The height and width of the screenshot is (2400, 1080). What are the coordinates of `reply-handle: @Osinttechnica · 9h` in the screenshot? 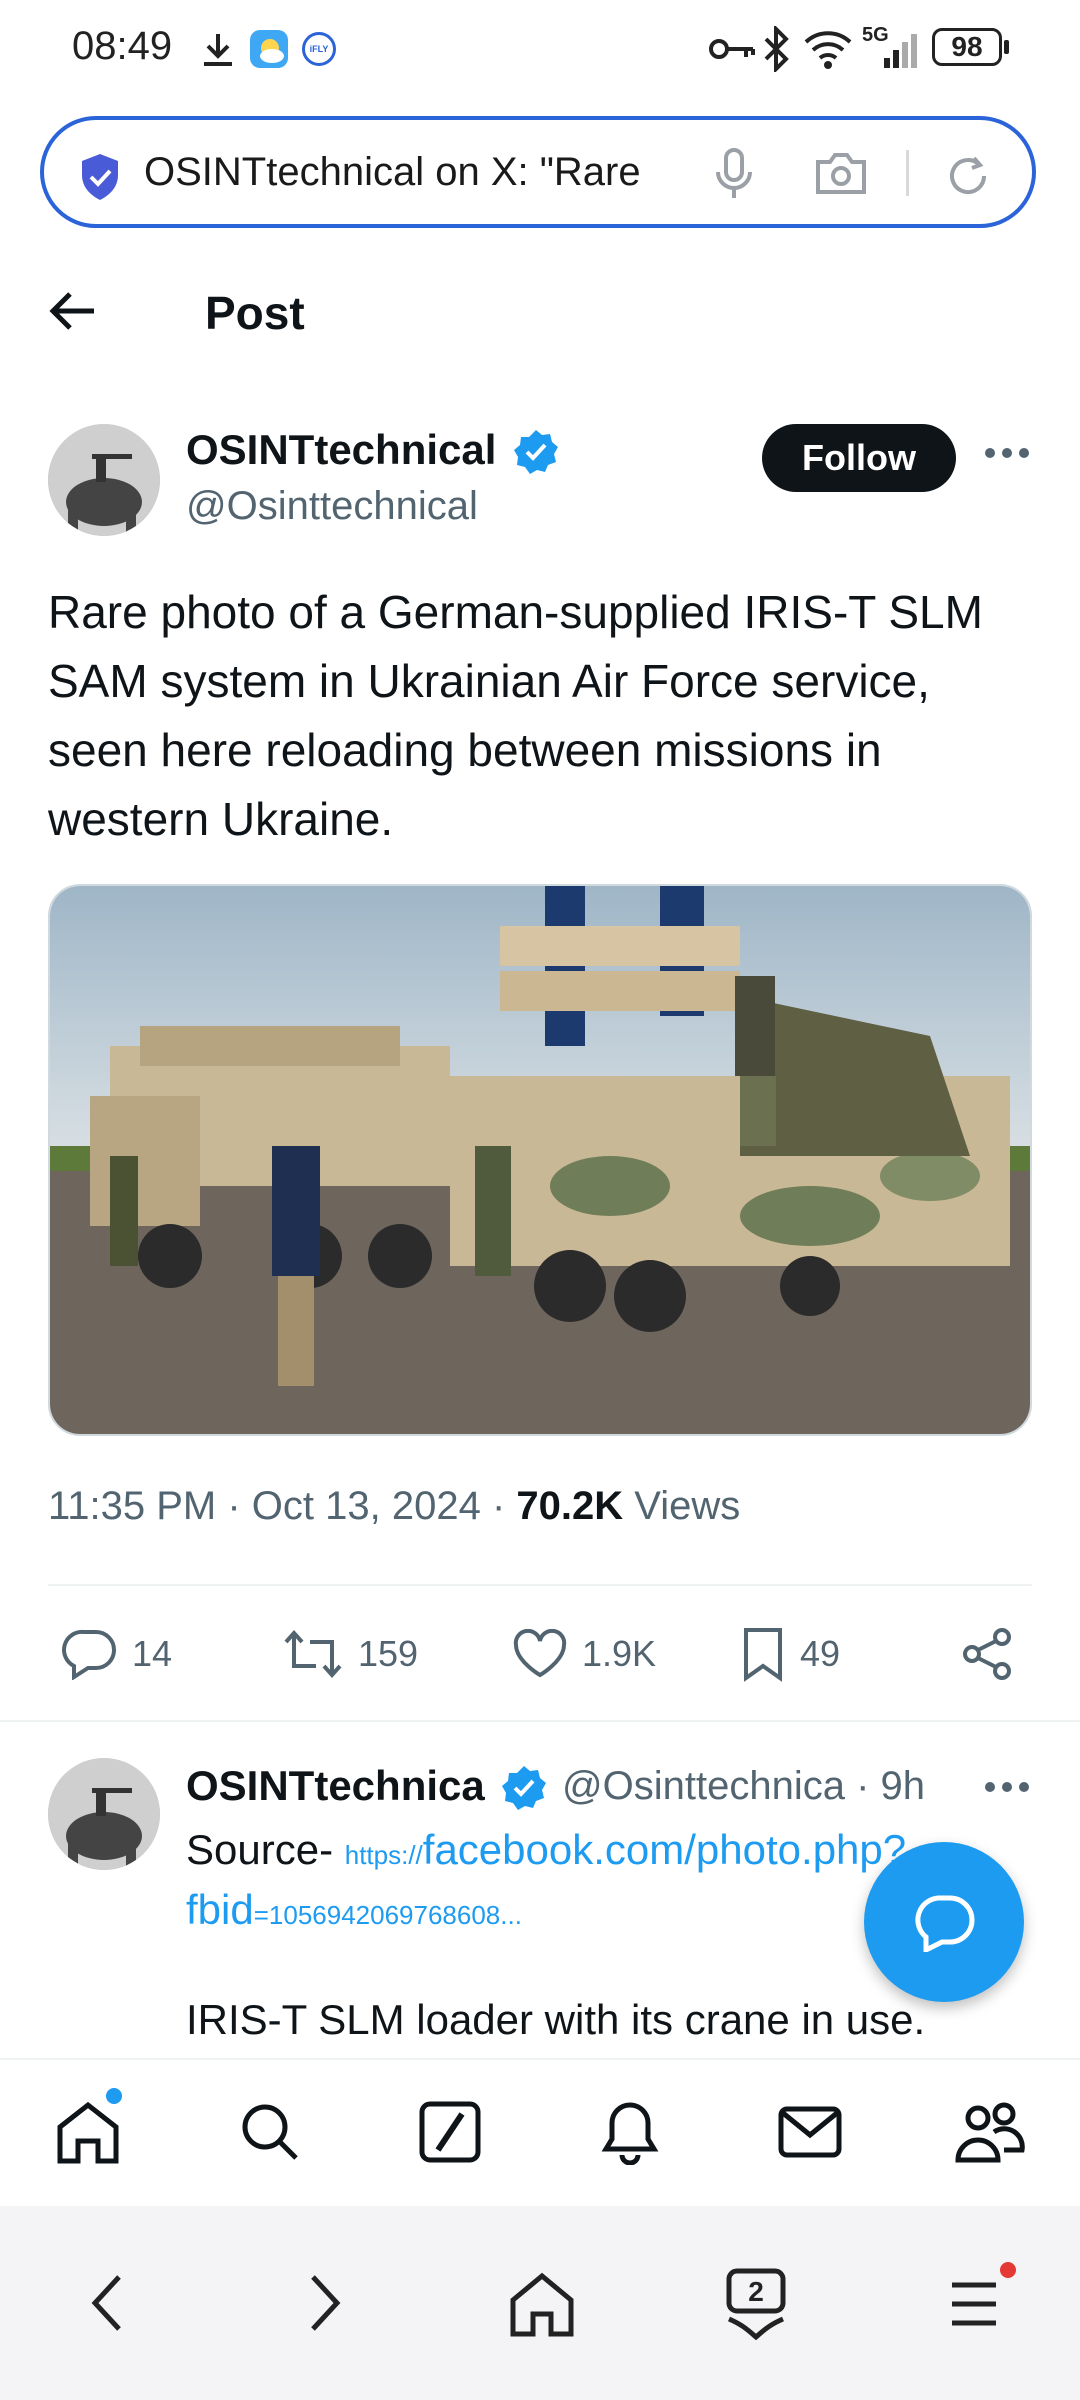 It's located at (743, 1786).